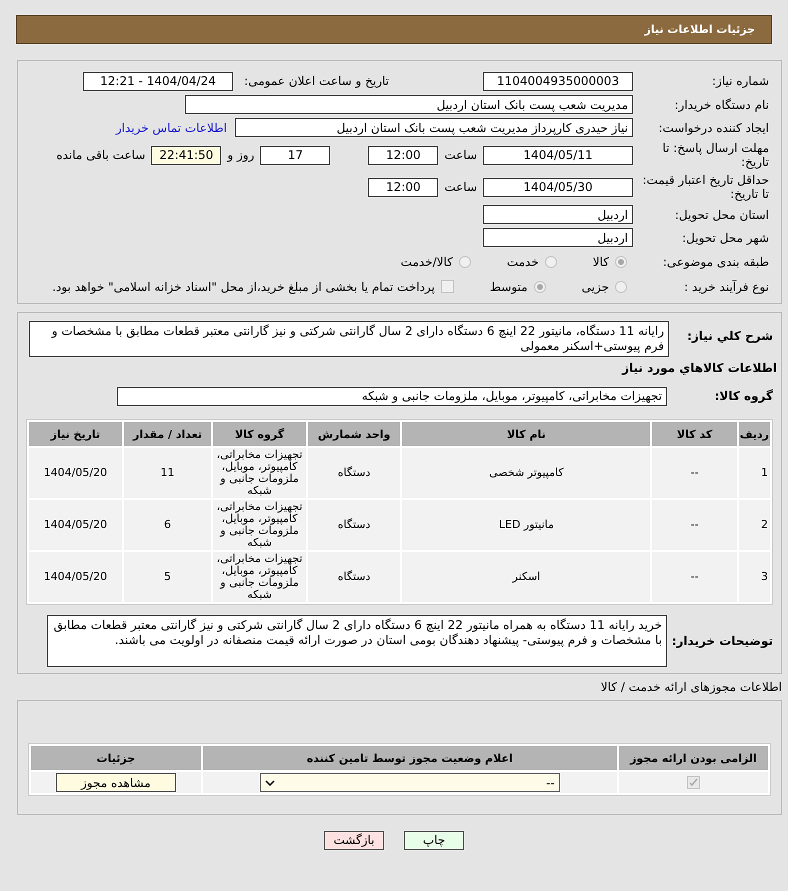 Image resolution: width=788 pixels, height=891 pixels. I want to click on table-cell: 1, so click(754, 473).